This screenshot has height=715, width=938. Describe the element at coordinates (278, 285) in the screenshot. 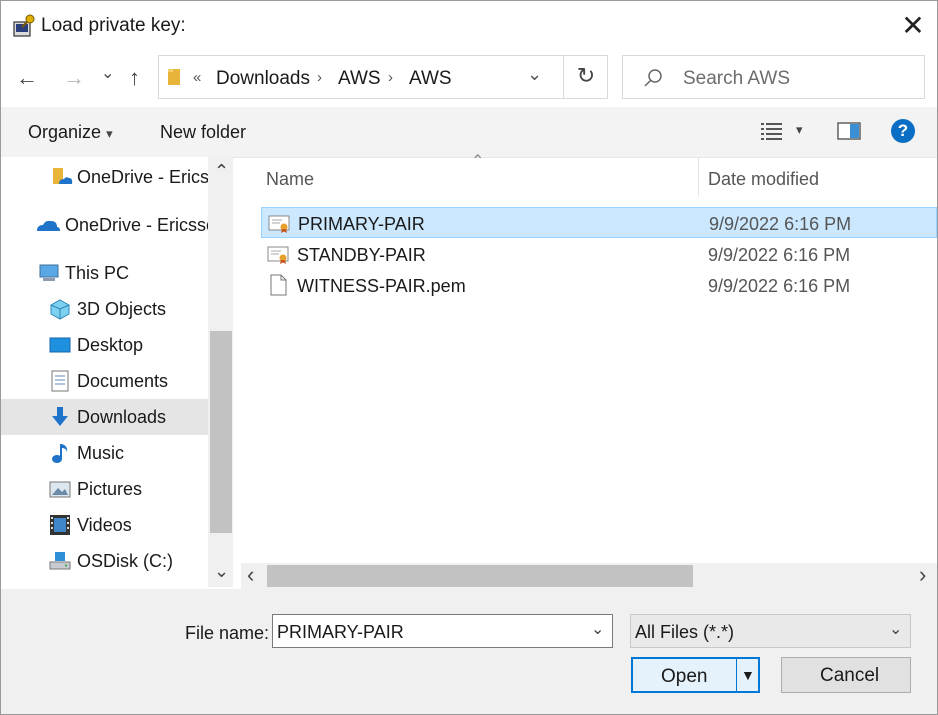

I see `file-icon` at that location.